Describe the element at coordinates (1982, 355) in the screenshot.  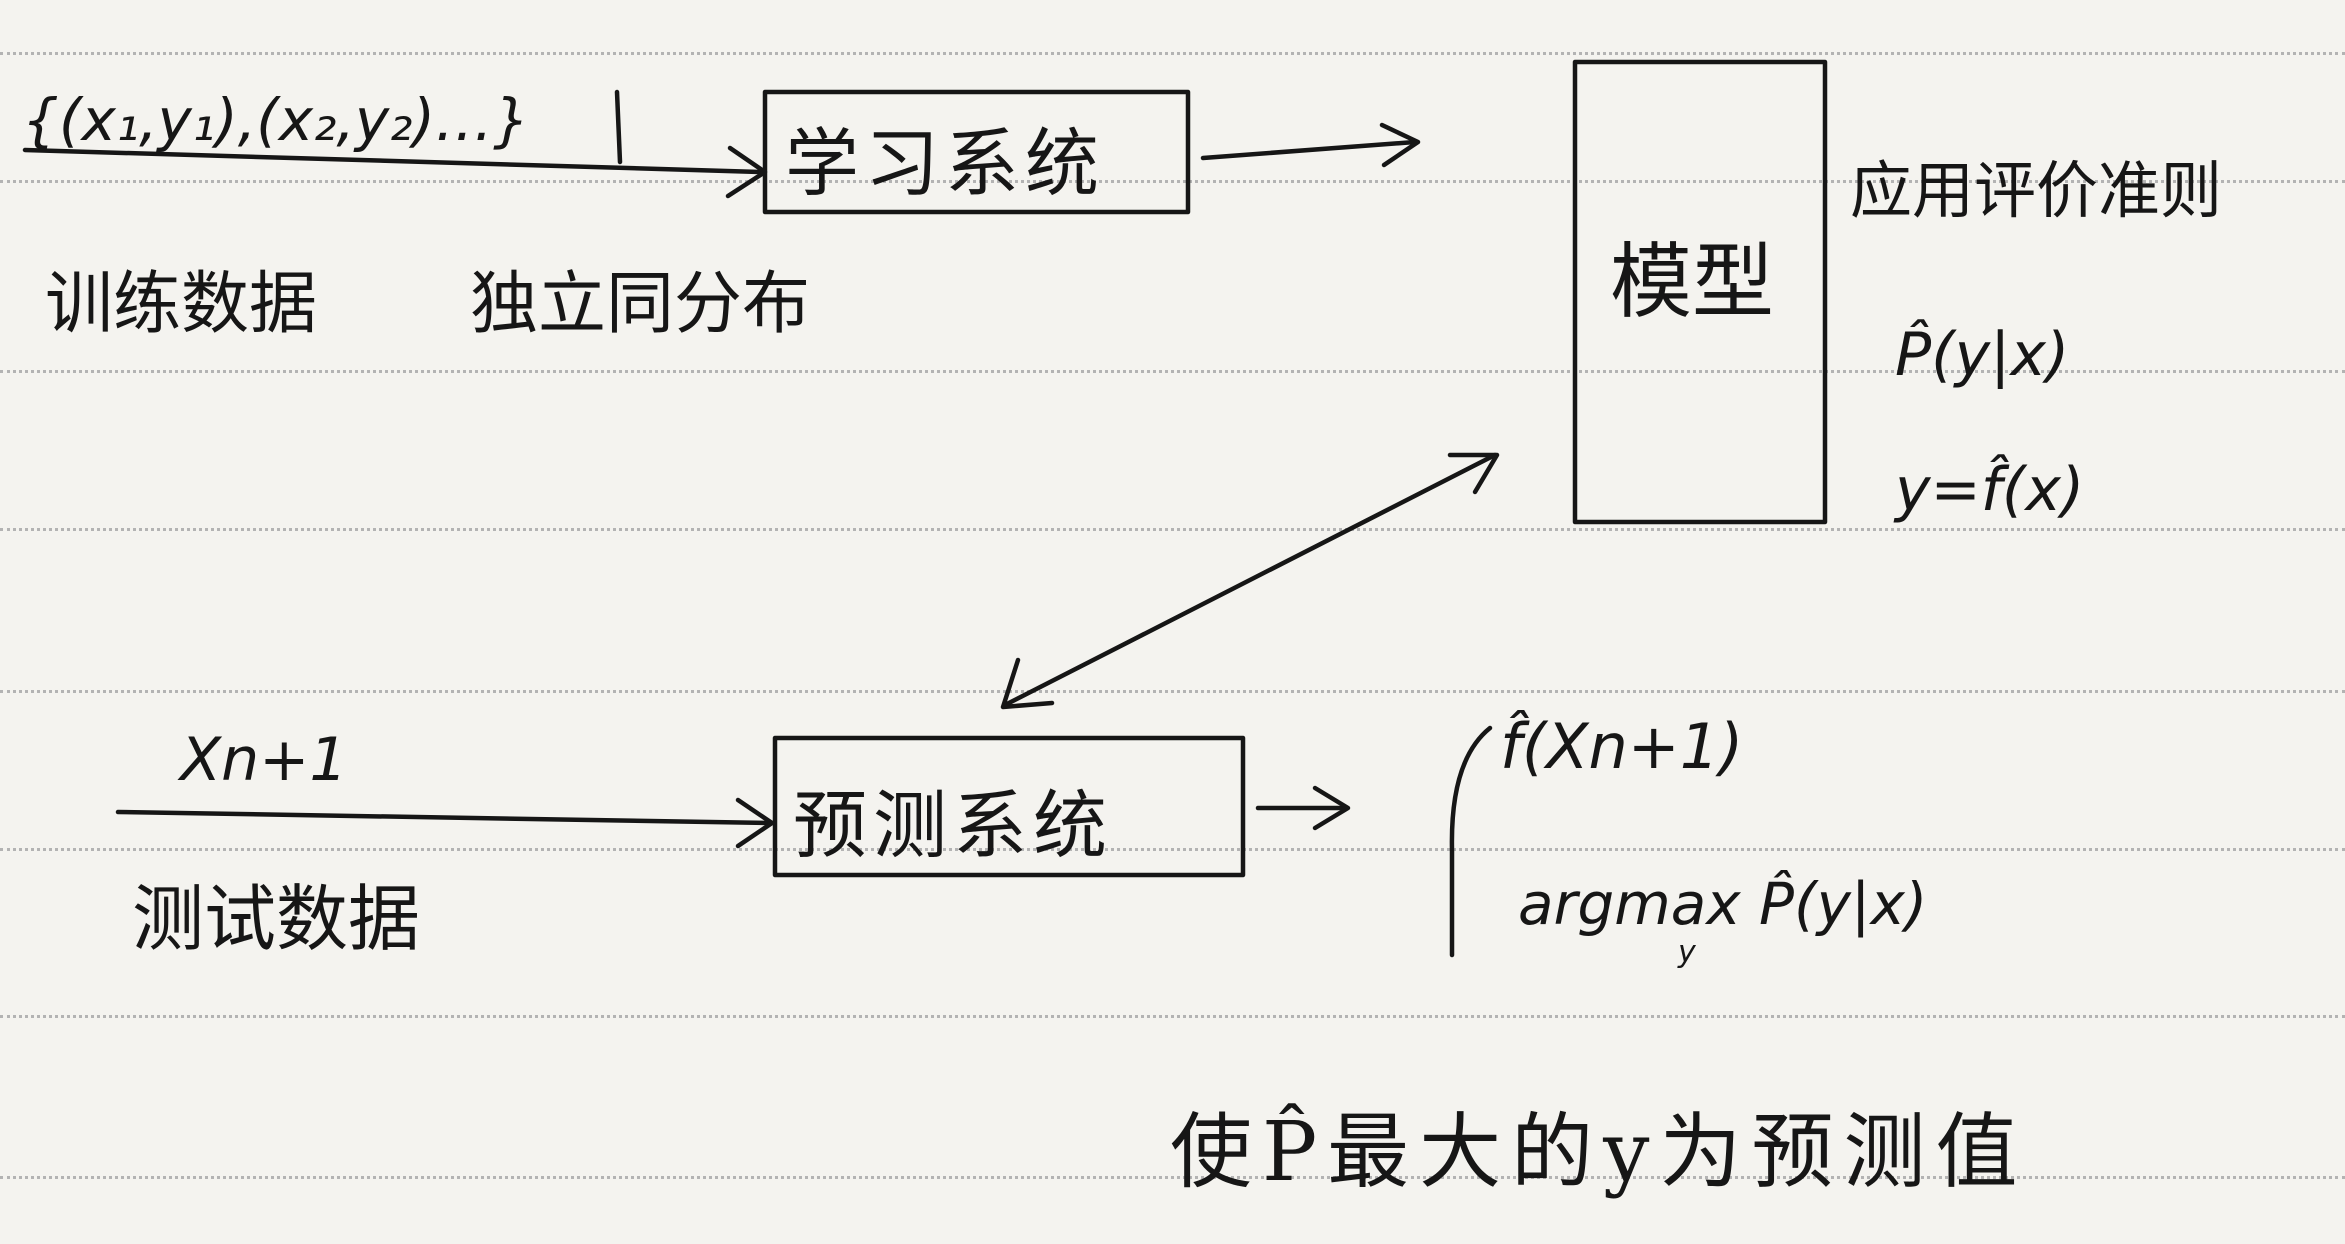
I see `model-form-probabilistic: P̂(y|x)` at that location.